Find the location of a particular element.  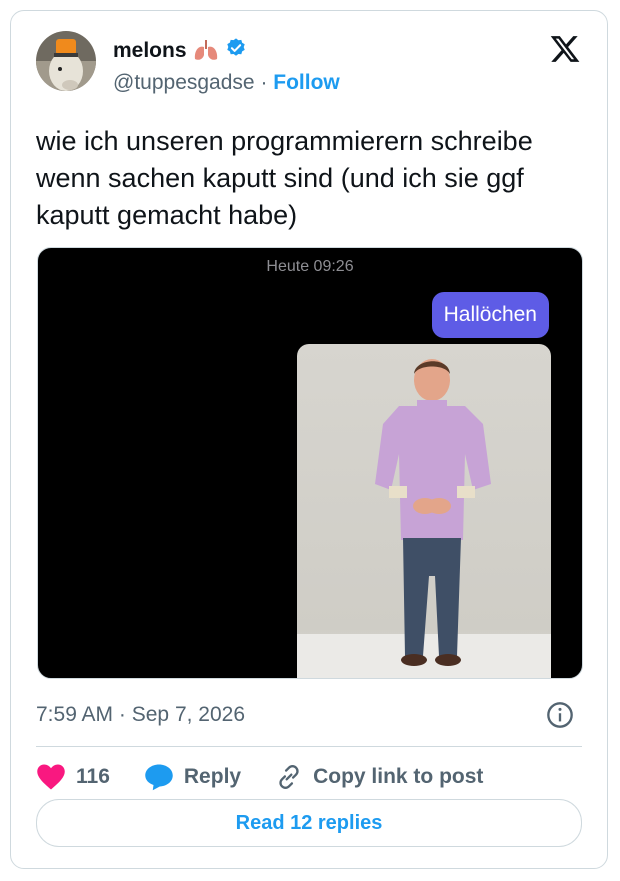

heart-icon is located at coordinates (51, 777).